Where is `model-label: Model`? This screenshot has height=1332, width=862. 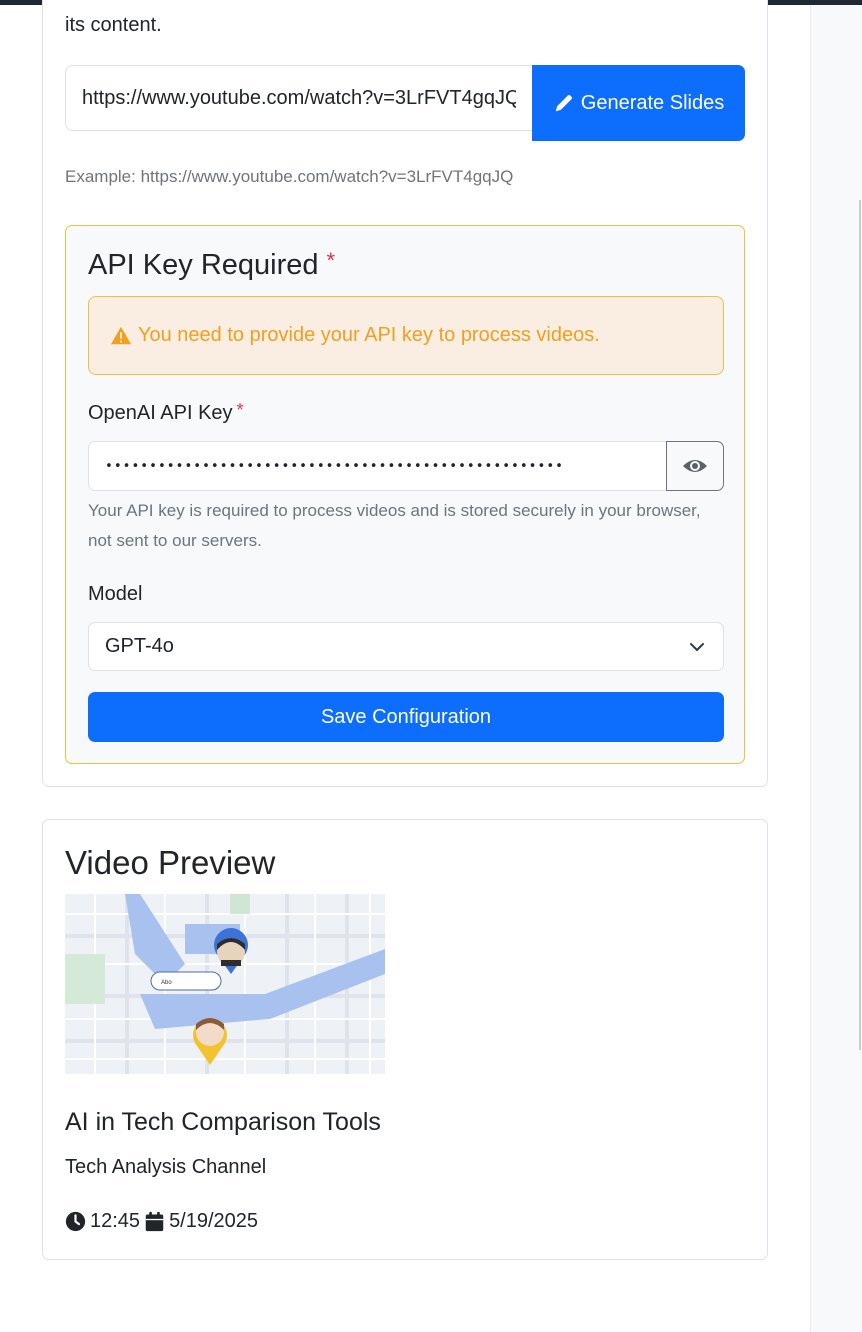
model-label: Model is located at coordinates (115, 594).